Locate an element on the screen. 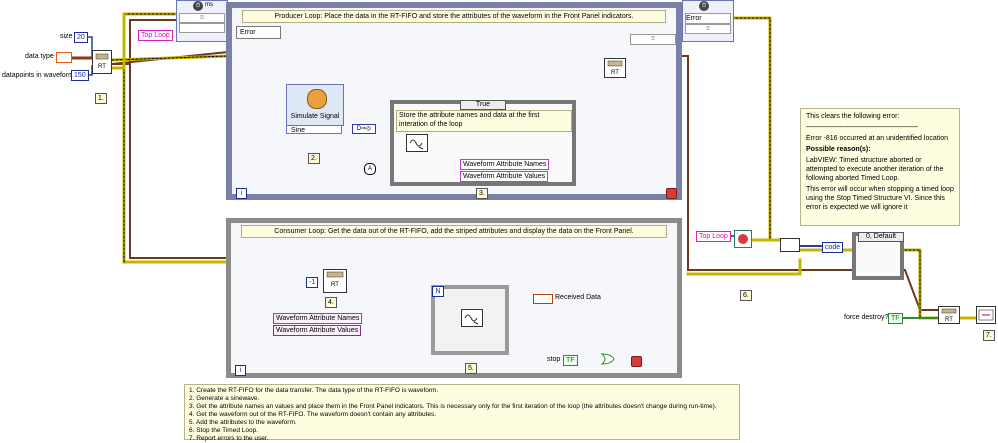 The height and width of the screenshot is (443, 998). step-3-label: 3. is located at coordinates (482, 193).